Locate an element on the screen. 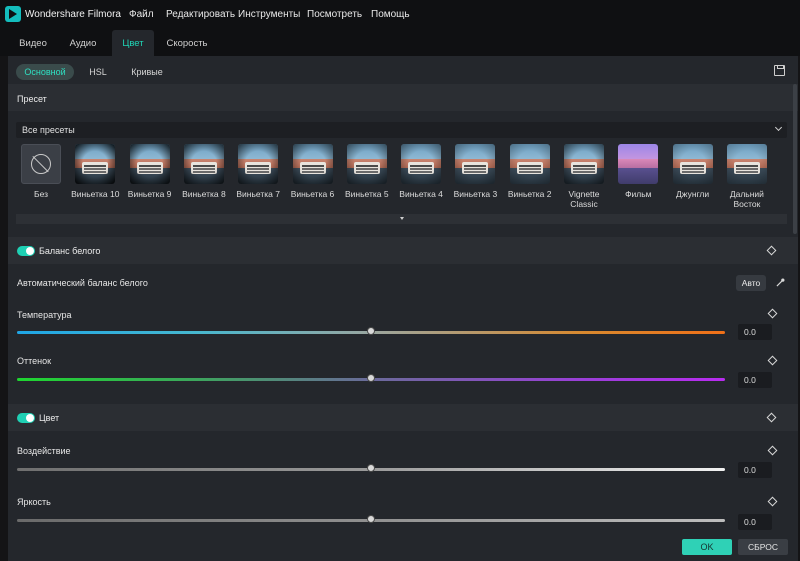 This screenshot has width=800, height=561. temperature-value: 0.0 is located at coordinates (755, 332).